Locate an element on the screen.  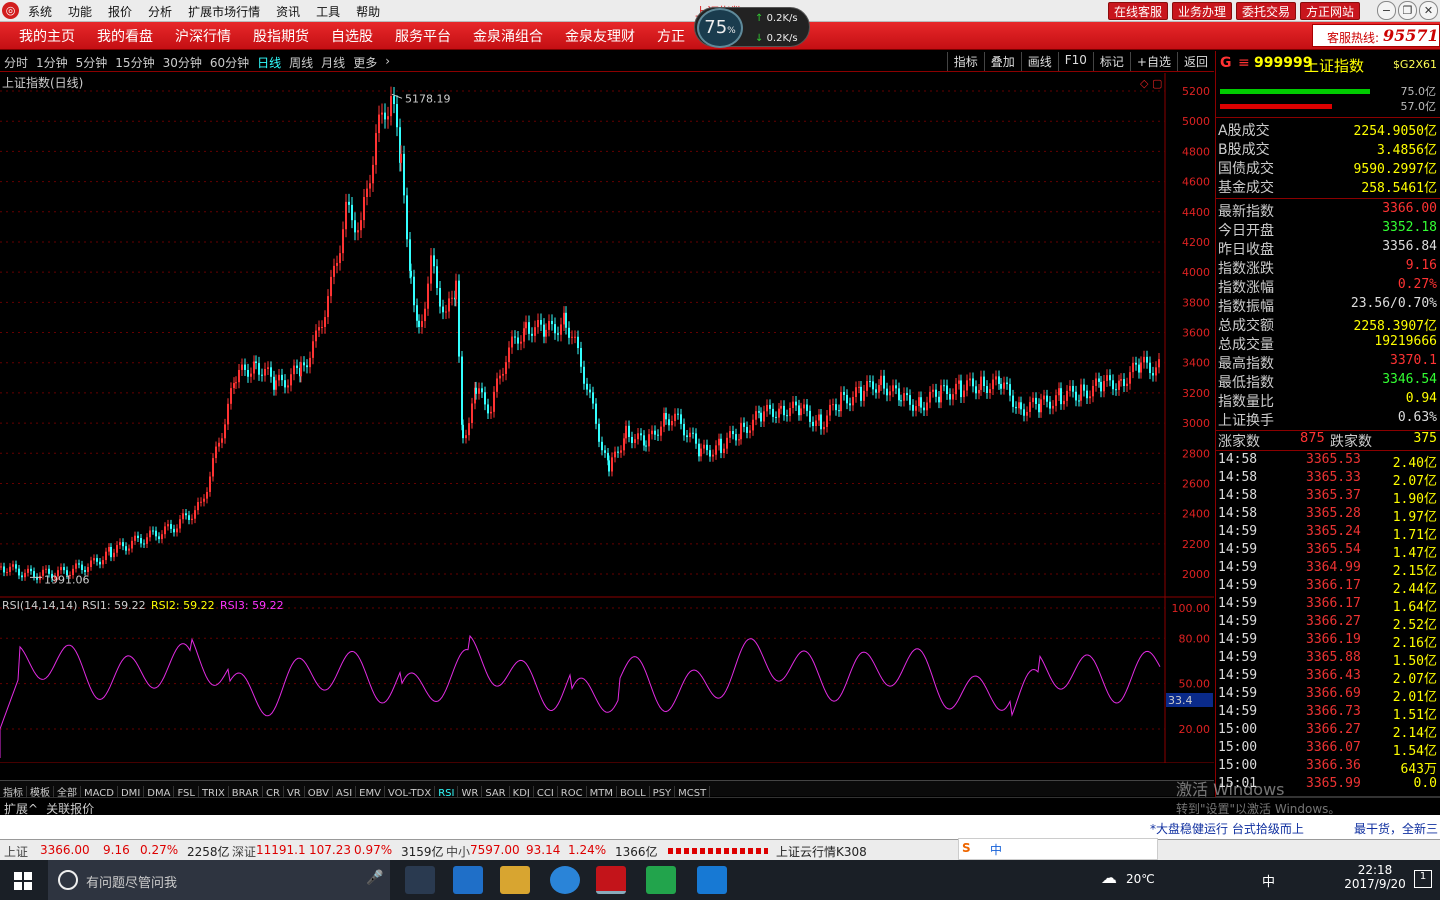
nav-item-7: 金泉友理财 is located at coordinates (600, 36).